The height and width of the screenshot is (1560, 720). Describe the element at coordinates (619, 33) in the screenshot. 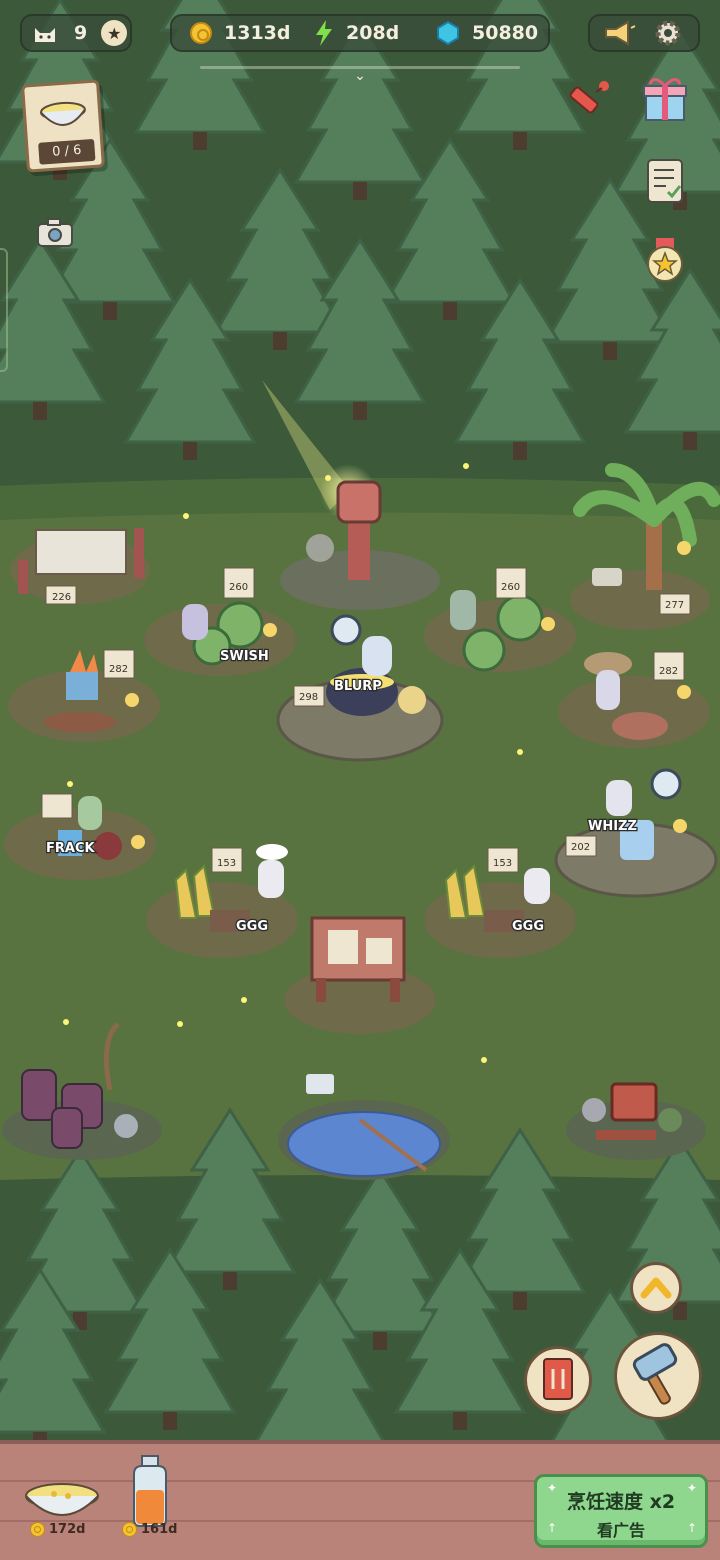

I see `megaphone-icon` at that location.